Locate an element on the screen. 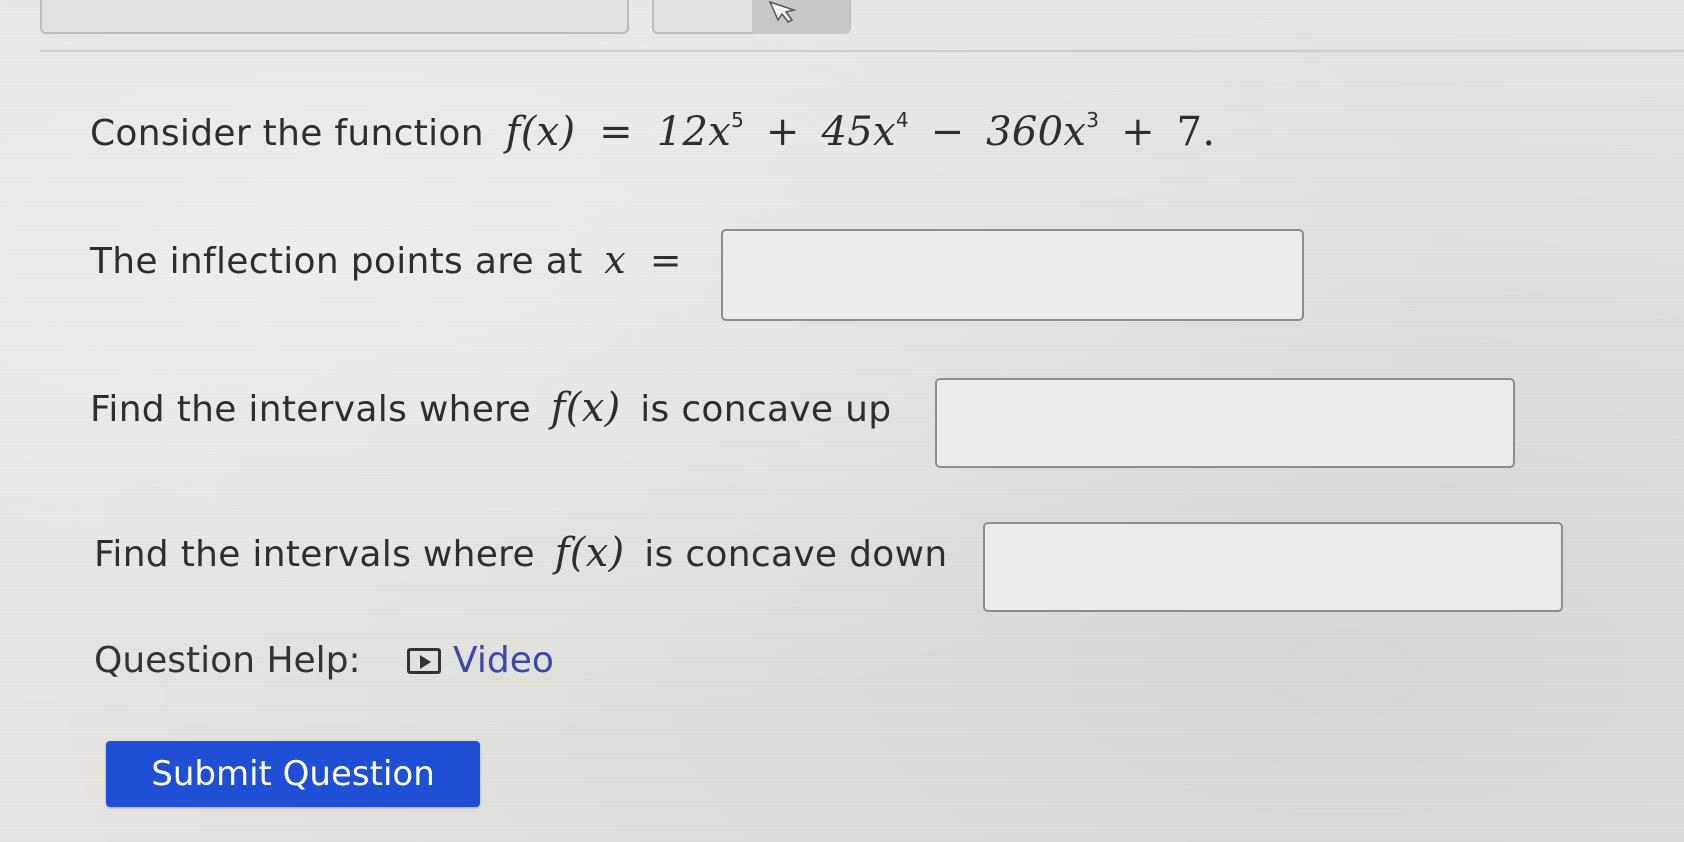  intro-text: Consider the function is located at coordinates (287, 133).